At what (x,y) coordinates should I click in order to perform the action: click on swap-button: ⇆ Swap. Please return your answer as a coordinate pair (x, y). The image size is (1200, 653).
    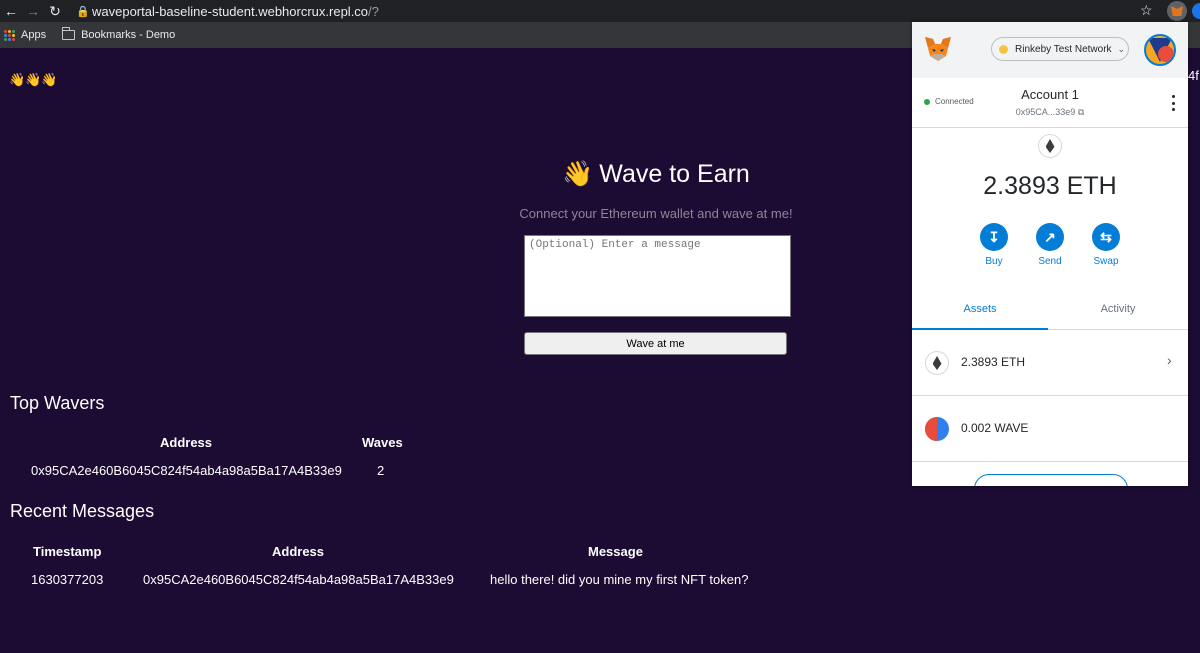
    Looking at the image, I should click on (1106, 245).